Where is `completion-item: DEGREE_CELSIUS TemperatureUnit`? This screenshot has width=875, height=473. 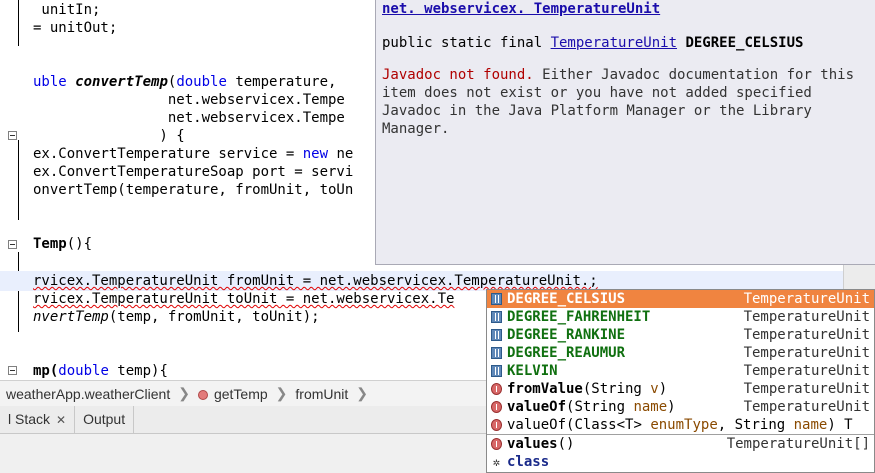
completion-item: DEGREE_CELSIUS TemperatureUnit is located at coordinates (680, 299).